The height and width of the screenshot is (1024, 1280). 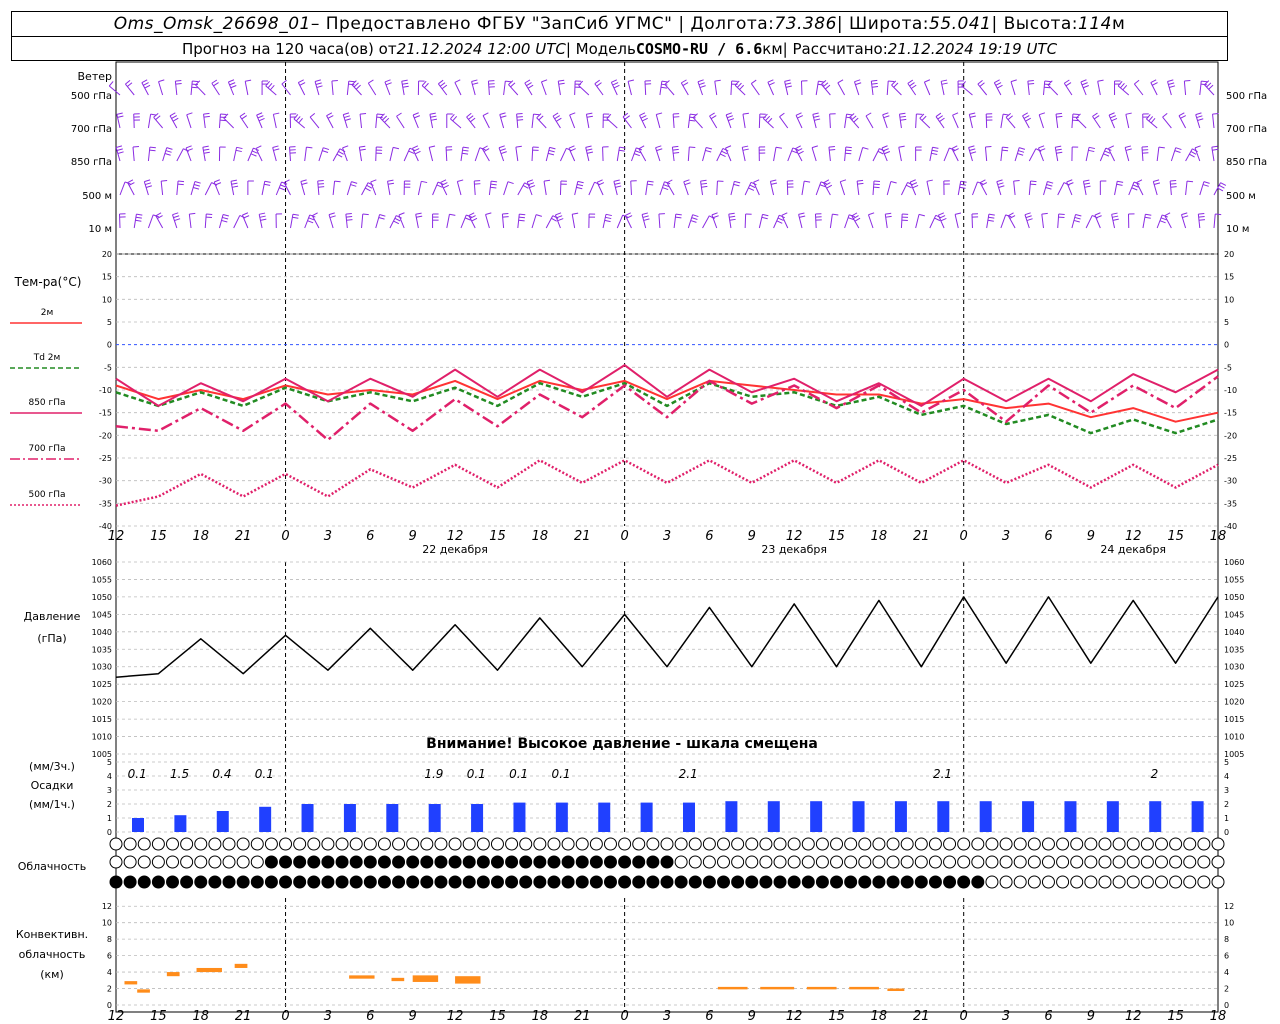 What do you see at coordinates (1229, 254) in the screenshot?
I see `temp-tick-right: 20` at bounding box center [1229, 254].